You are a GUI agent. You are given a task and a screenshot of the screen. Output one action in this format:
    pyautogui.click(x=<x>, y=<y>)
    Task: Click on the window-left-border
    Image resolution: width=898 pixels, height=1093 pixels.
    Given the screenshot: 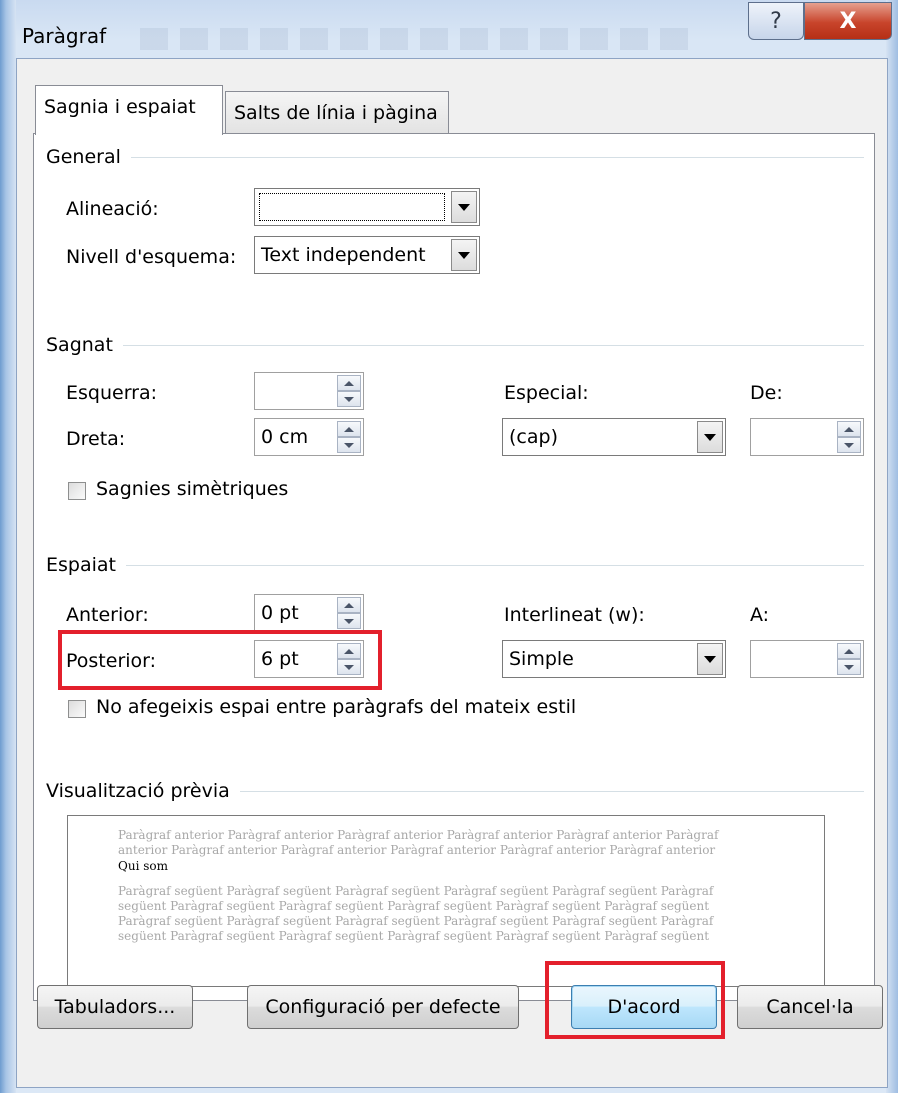 What is the action you would take?
    pyautogui.click(x=8, y=546)
    